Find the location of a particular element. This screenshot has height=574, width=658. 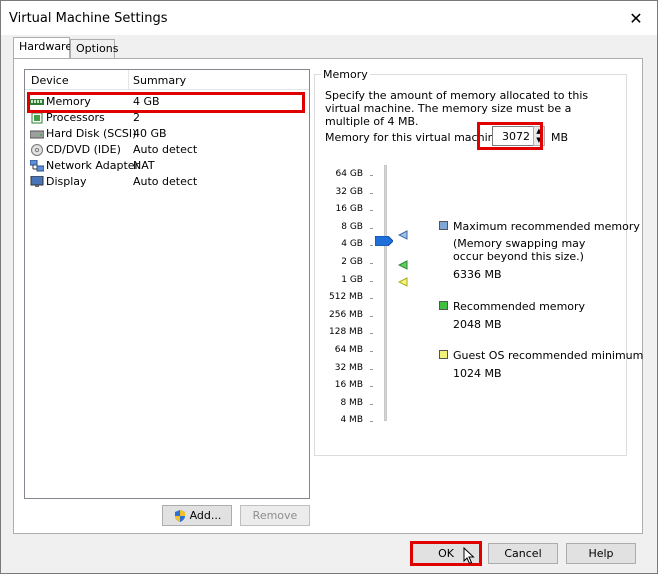

network-adapter-icon is located at coordinates (37, 166).